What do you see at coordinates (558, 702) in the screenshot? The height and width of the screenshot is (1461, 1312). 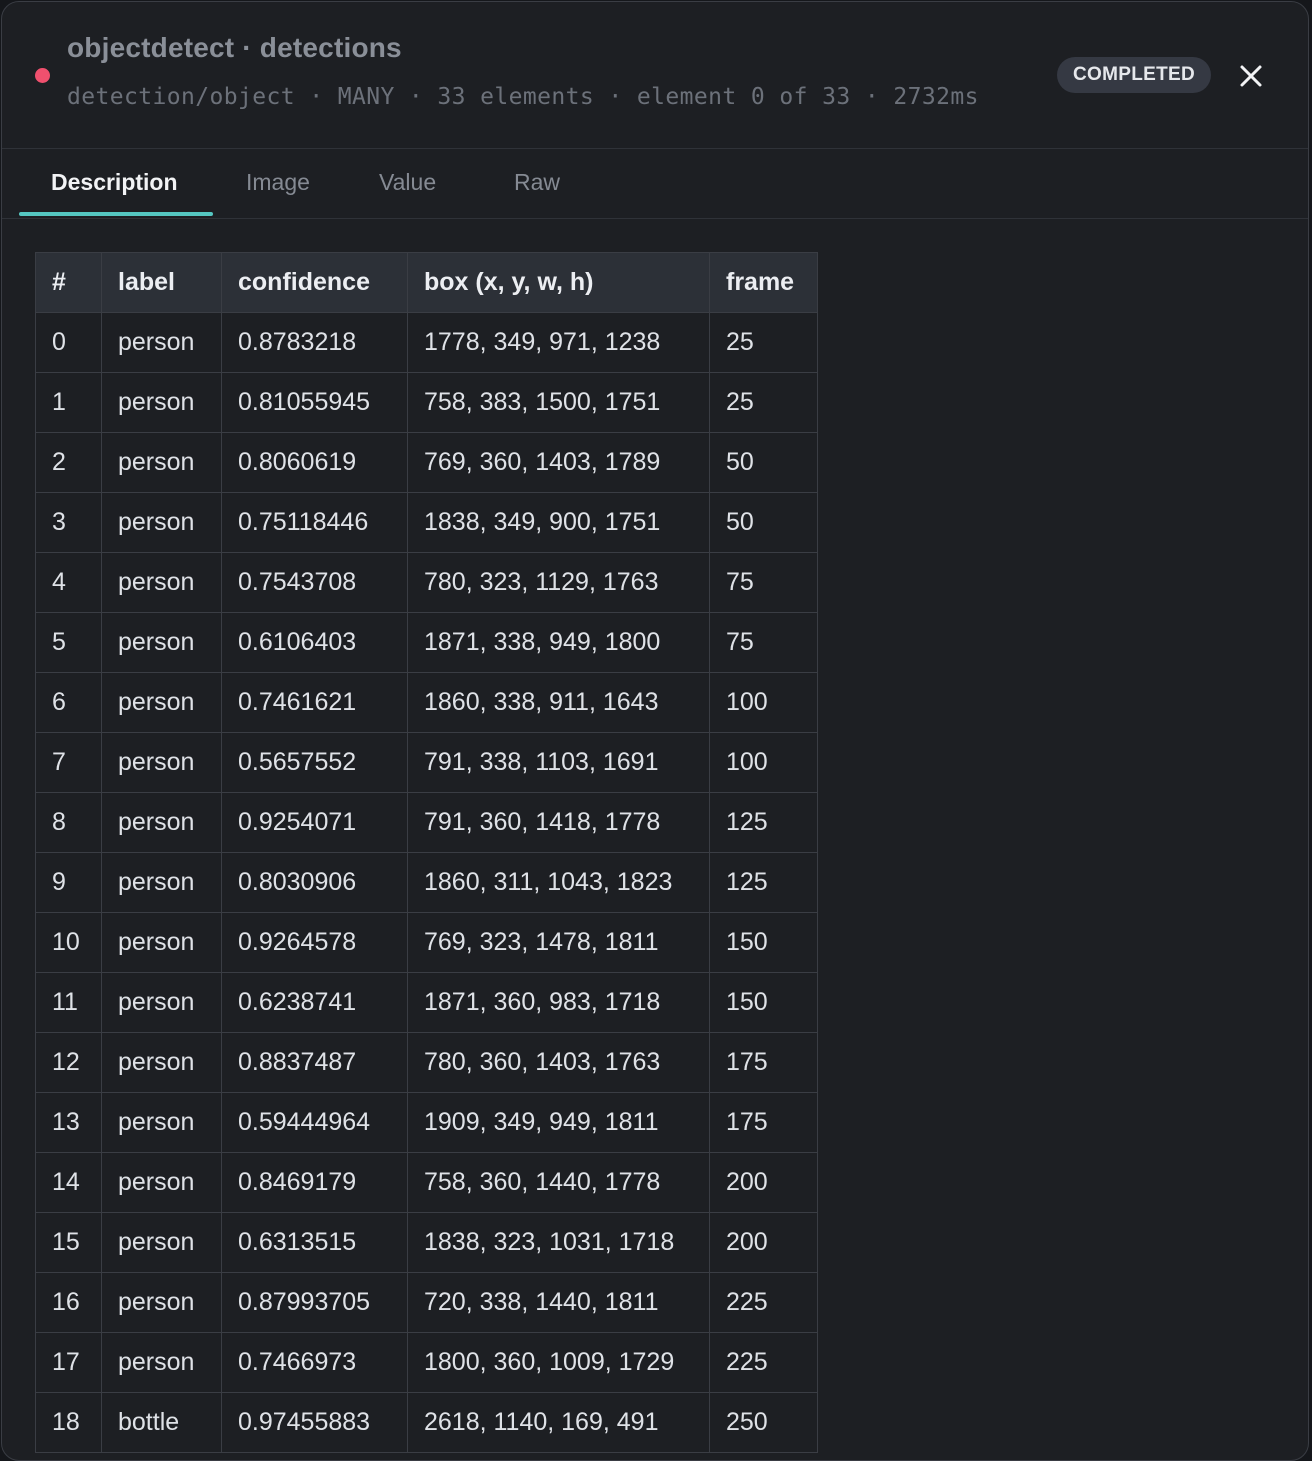 I see `cell-box: 1860, 338, 911, 1643` at bounding box center [558, 702].